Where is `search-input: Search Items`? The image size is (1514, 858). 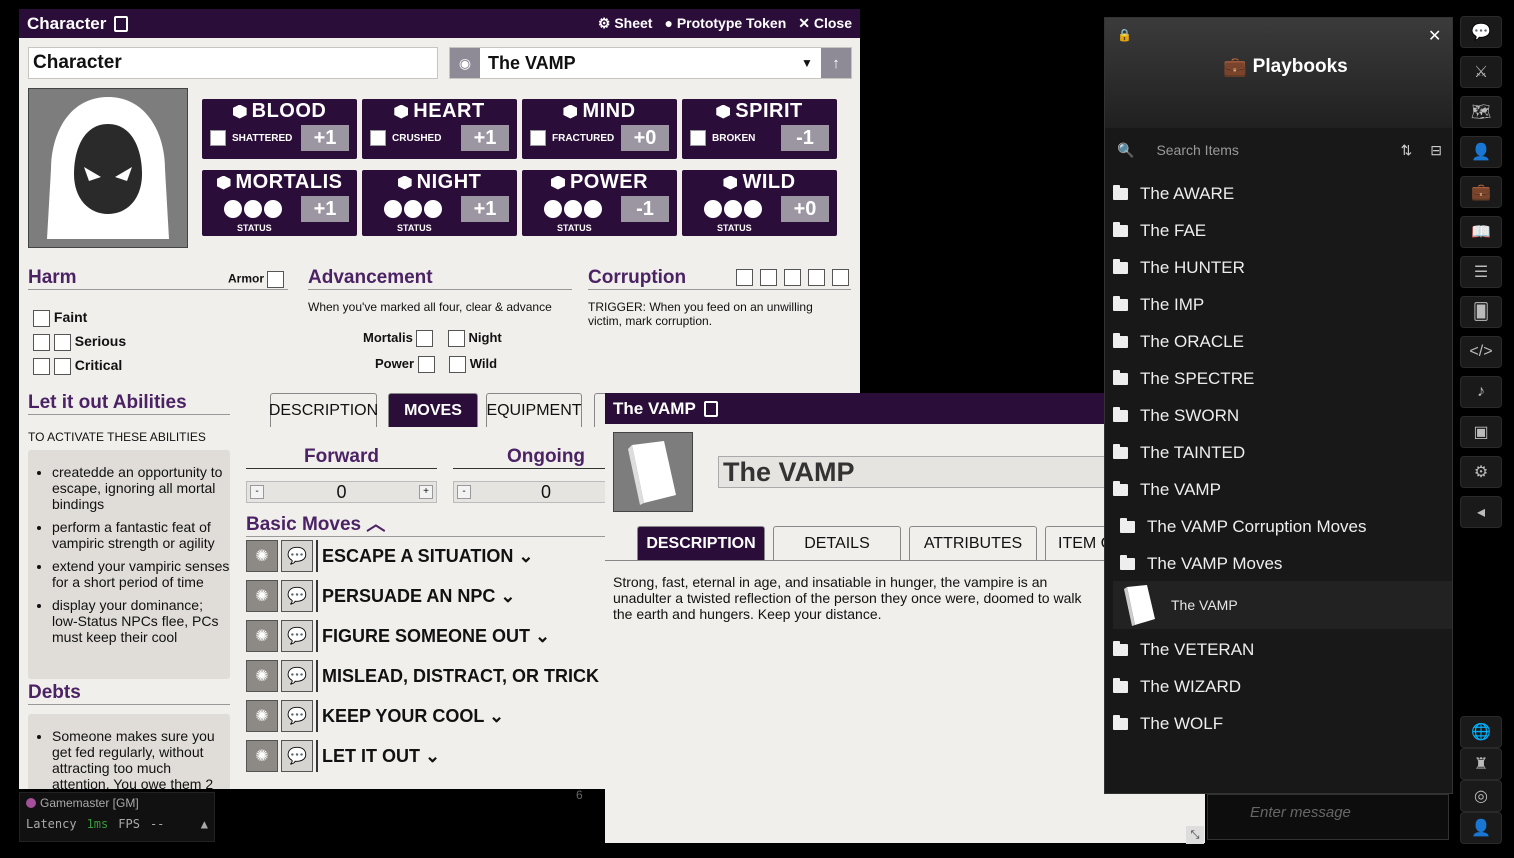 search-input: Search Items is located at coordinates (1197, 150).